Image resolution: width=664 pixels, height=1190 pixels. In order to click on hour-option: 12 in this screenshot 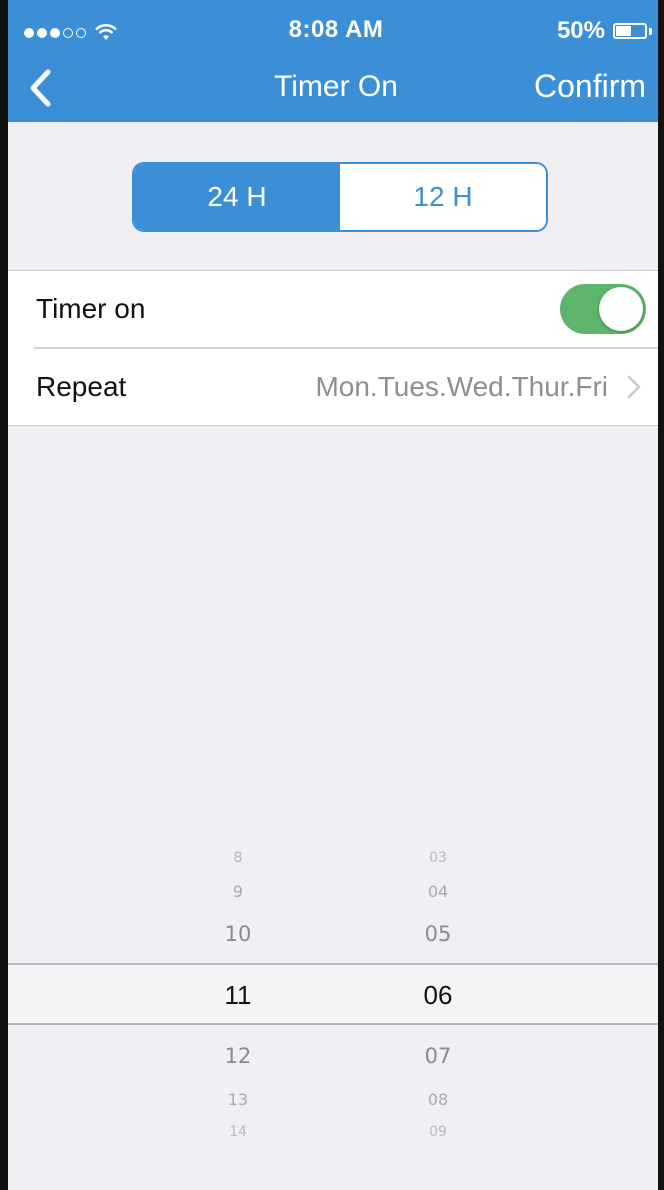, I will do `click(238, 1056)`.